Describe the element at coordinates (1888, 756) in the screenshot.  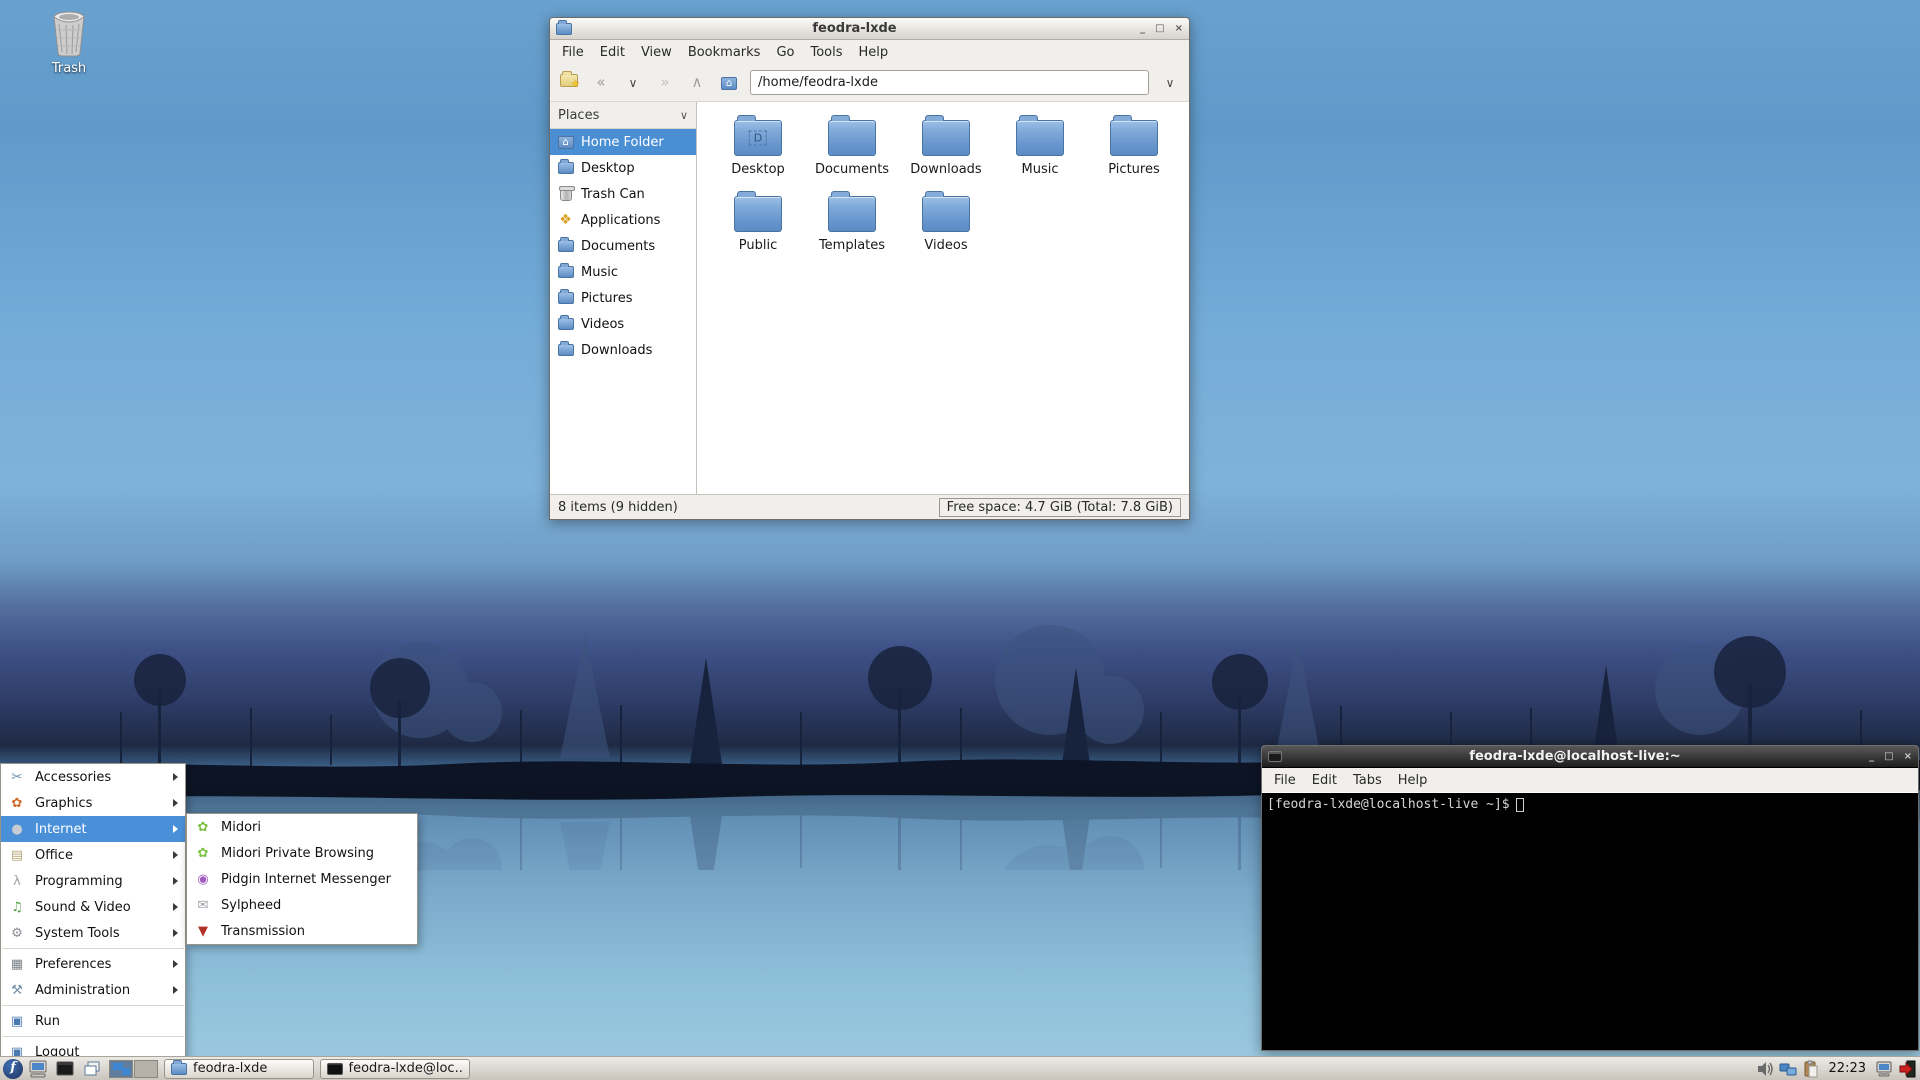
I see `terminal-maximize-button: □` at that location.